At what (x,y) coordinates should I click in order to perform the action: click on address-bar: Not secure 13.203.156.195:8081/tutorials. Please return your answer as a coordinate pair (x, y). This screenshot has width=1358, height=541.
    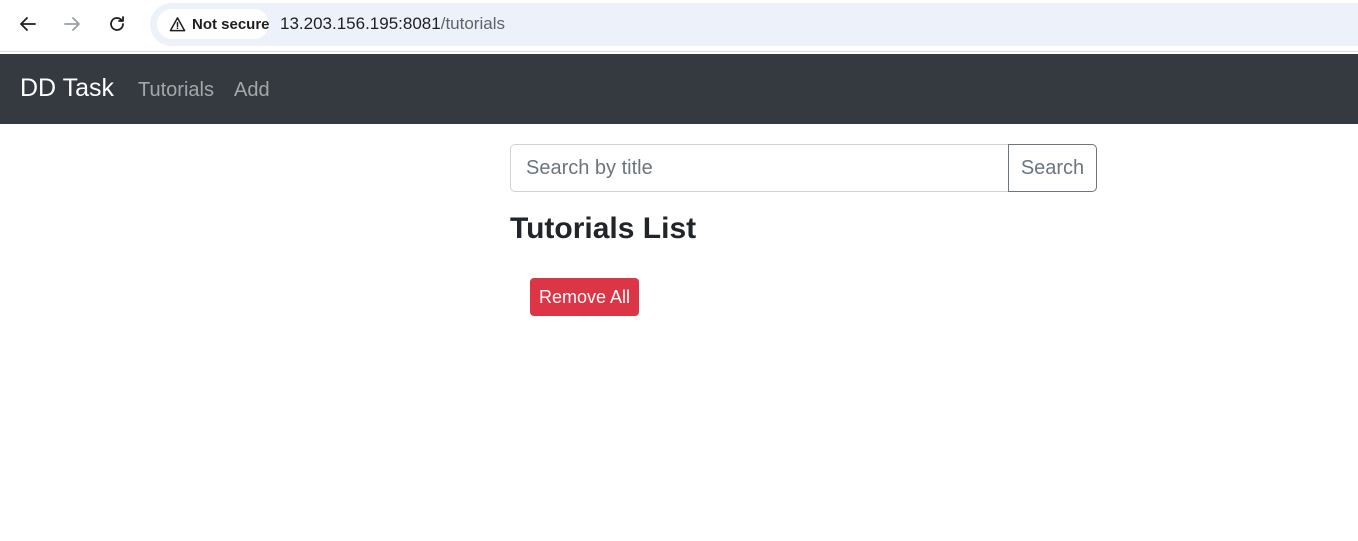
    Looking at the image, I should click on (754, 24).